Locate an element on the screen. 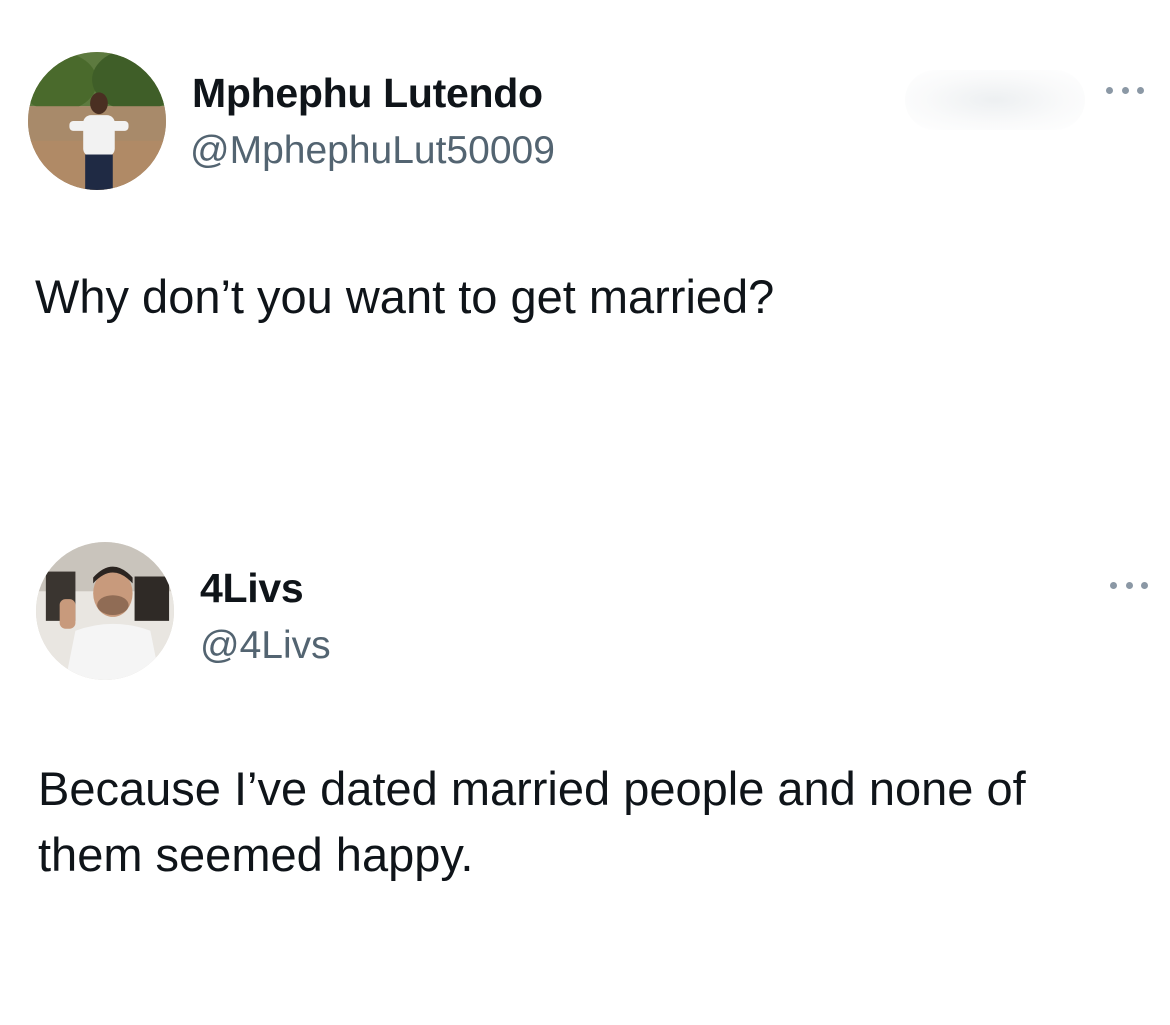 The image size is (1170, 1025). user-handle: @4Livs is located at coordinates (265, 645).